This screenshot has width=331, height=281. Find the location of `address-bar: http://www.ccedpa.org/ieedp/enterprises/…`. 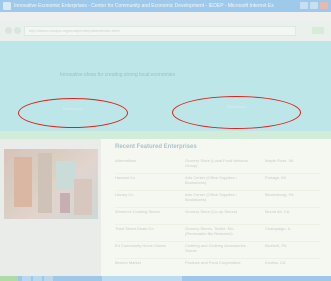

address-bar: http://www.ccedpa.org/ieedp/enterprises/… is located at coordinates (165, 31).